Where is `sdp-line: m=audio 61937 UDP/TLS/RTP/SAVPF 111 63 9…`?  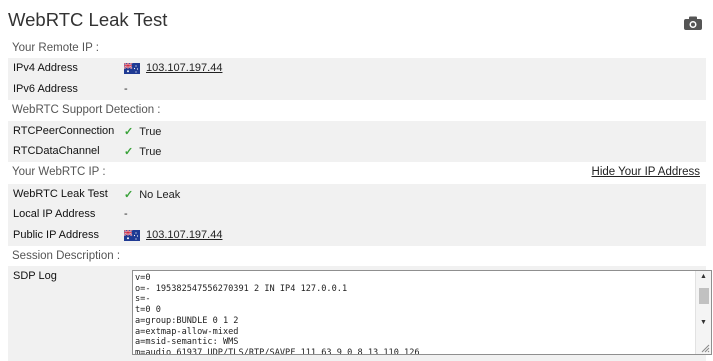 sdp-line: m=audio 61937 UDP/TLS/RTP/SAVPF 111 63 9… is located at coordinates (277, 351).